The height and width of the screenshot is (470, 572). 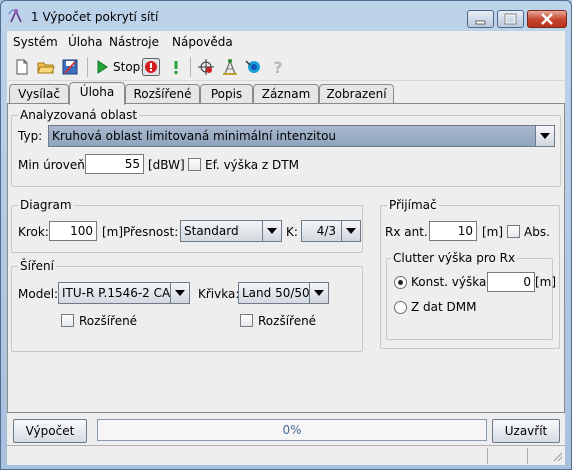 What do you see at coordinates (480, 19) in the screenshot?
I see `minimize-button` at bounding box center [480, 19].